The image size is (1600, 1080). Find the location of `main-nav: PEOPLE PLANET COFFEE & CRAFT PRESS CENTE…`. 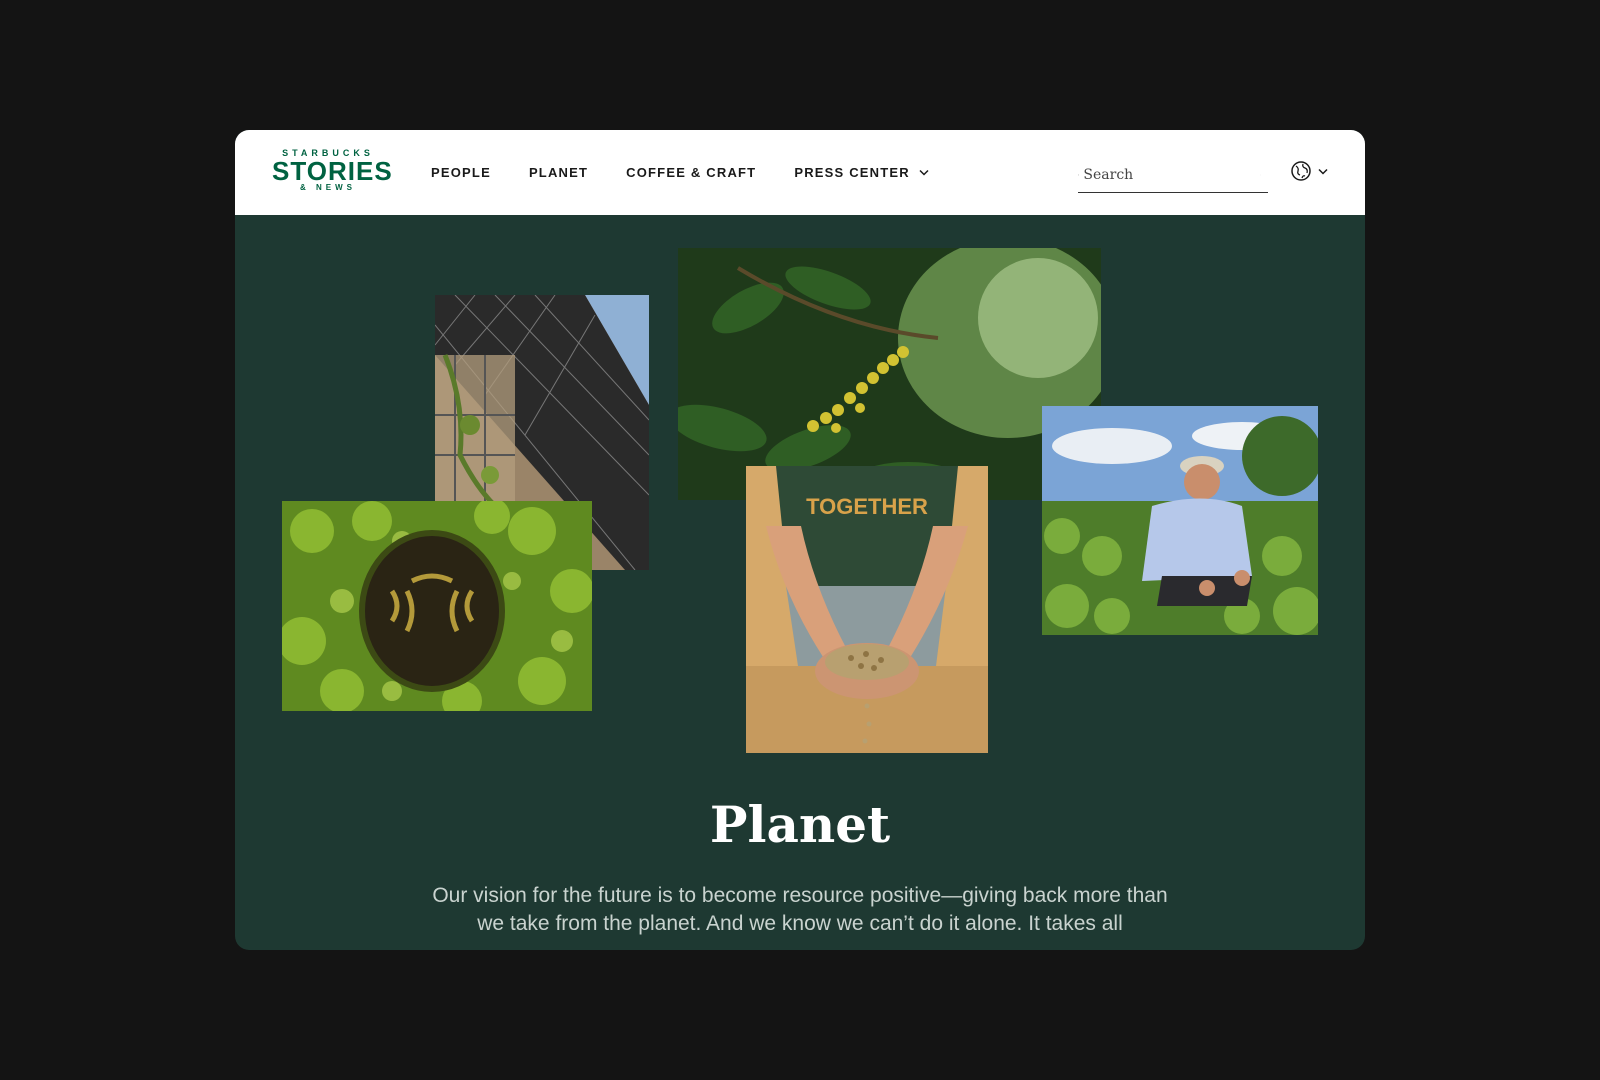

main-nav: PEOPLE PLANET COFFEE & CRAFT PRESS CENTE… is located at coordinates (699, 172).